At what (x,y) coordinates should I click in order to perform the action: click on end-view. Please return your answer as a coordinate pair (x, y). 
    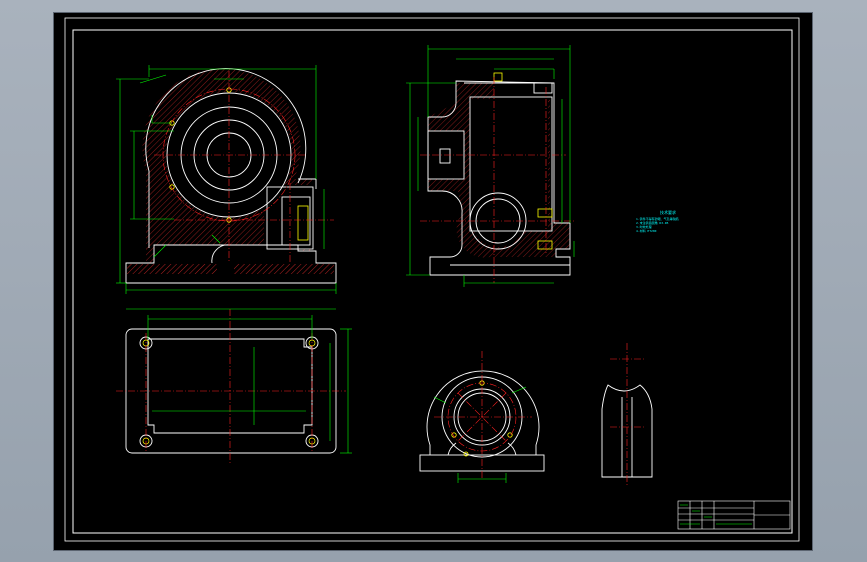
    Looking at the image, I should click on (482, 417).